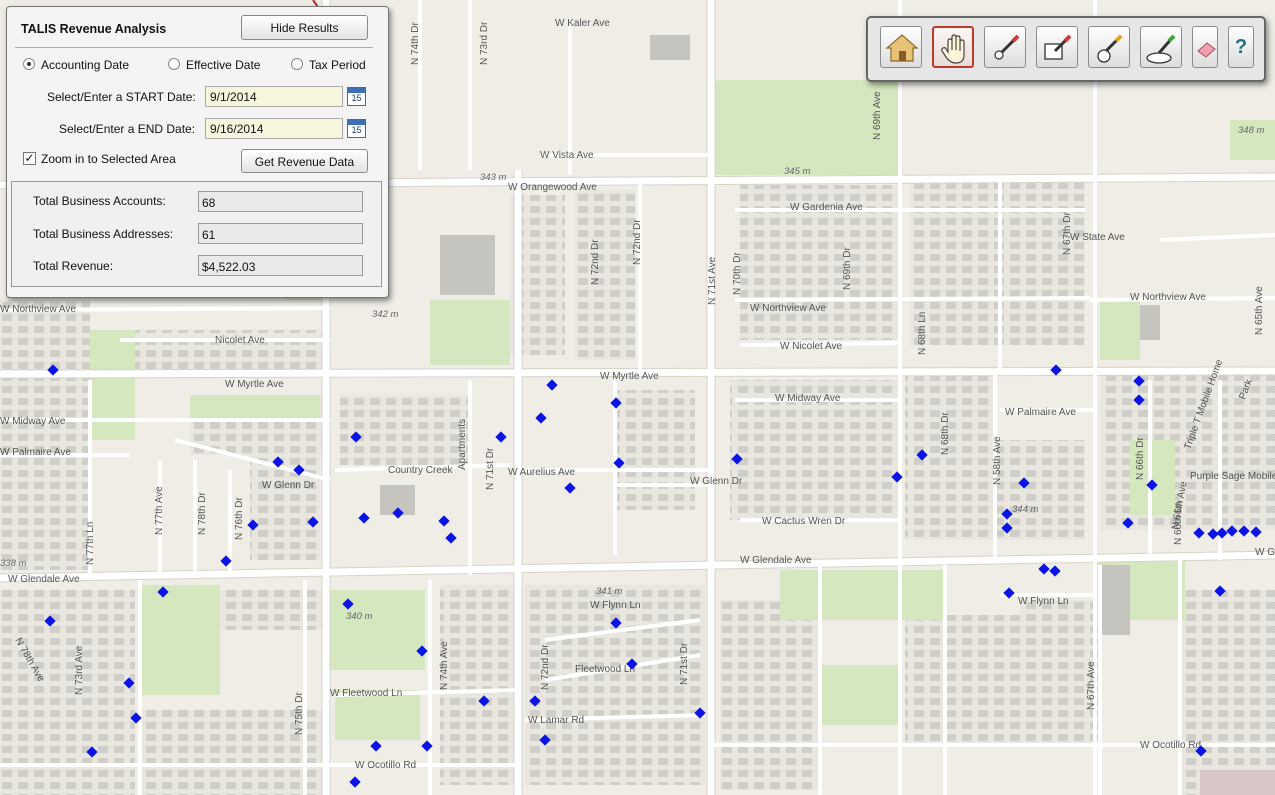 The width and height of the screenshot is (1275, 795). I want to click on draw-point-icon, so click(1007, 47).